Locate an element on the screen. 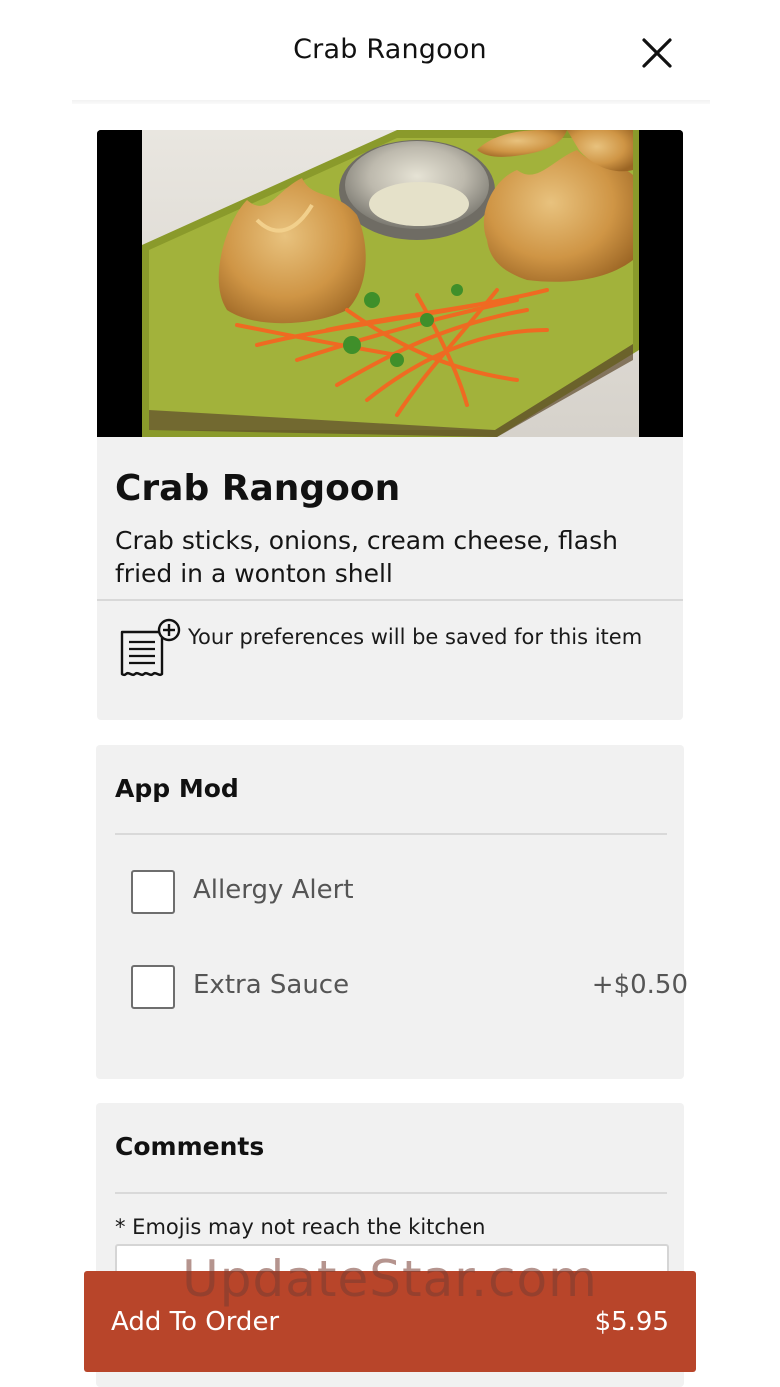 This screenshot has width=780, height=1387. add-to-order-button: Add To Order $5.95 is located at coordinates (390, 1321).